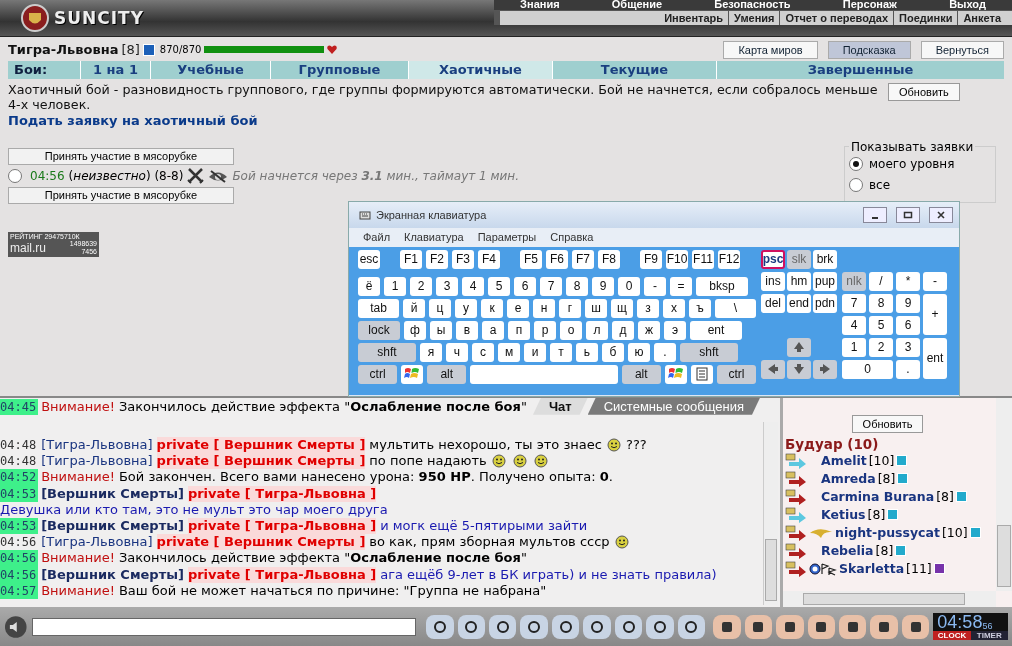  Describe the element at coordinates (703, 259) in the screenshot. I see `keyboard-key: F11` at that location.